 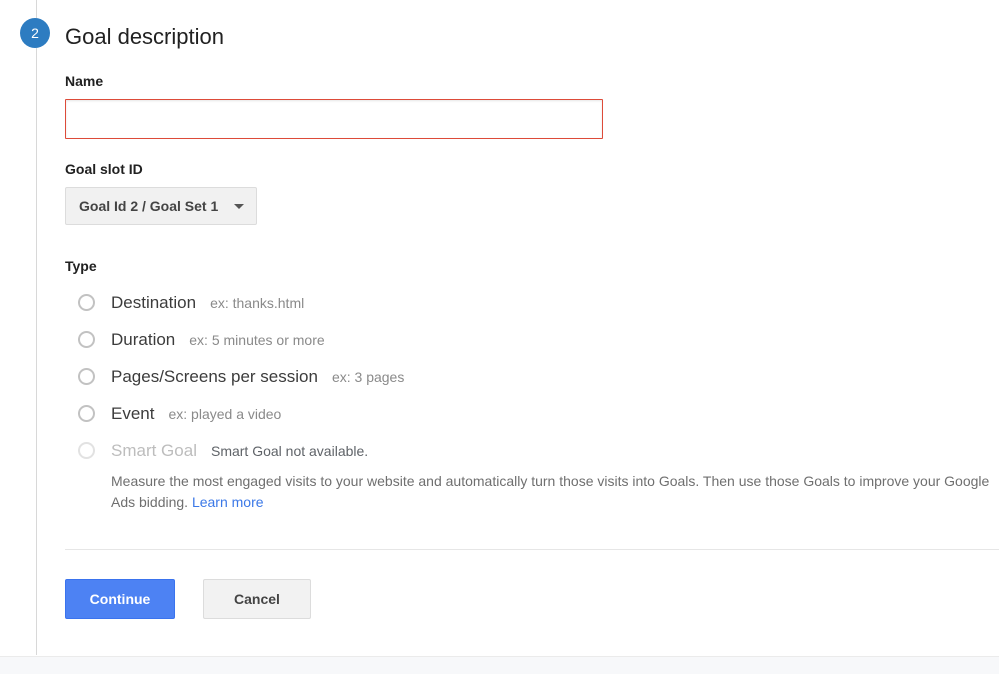 What do you see at coordinates (532, 413) in the screenshot?
I see `radio-row-event: Event ex: played a video` at bounding box center [532, 413].